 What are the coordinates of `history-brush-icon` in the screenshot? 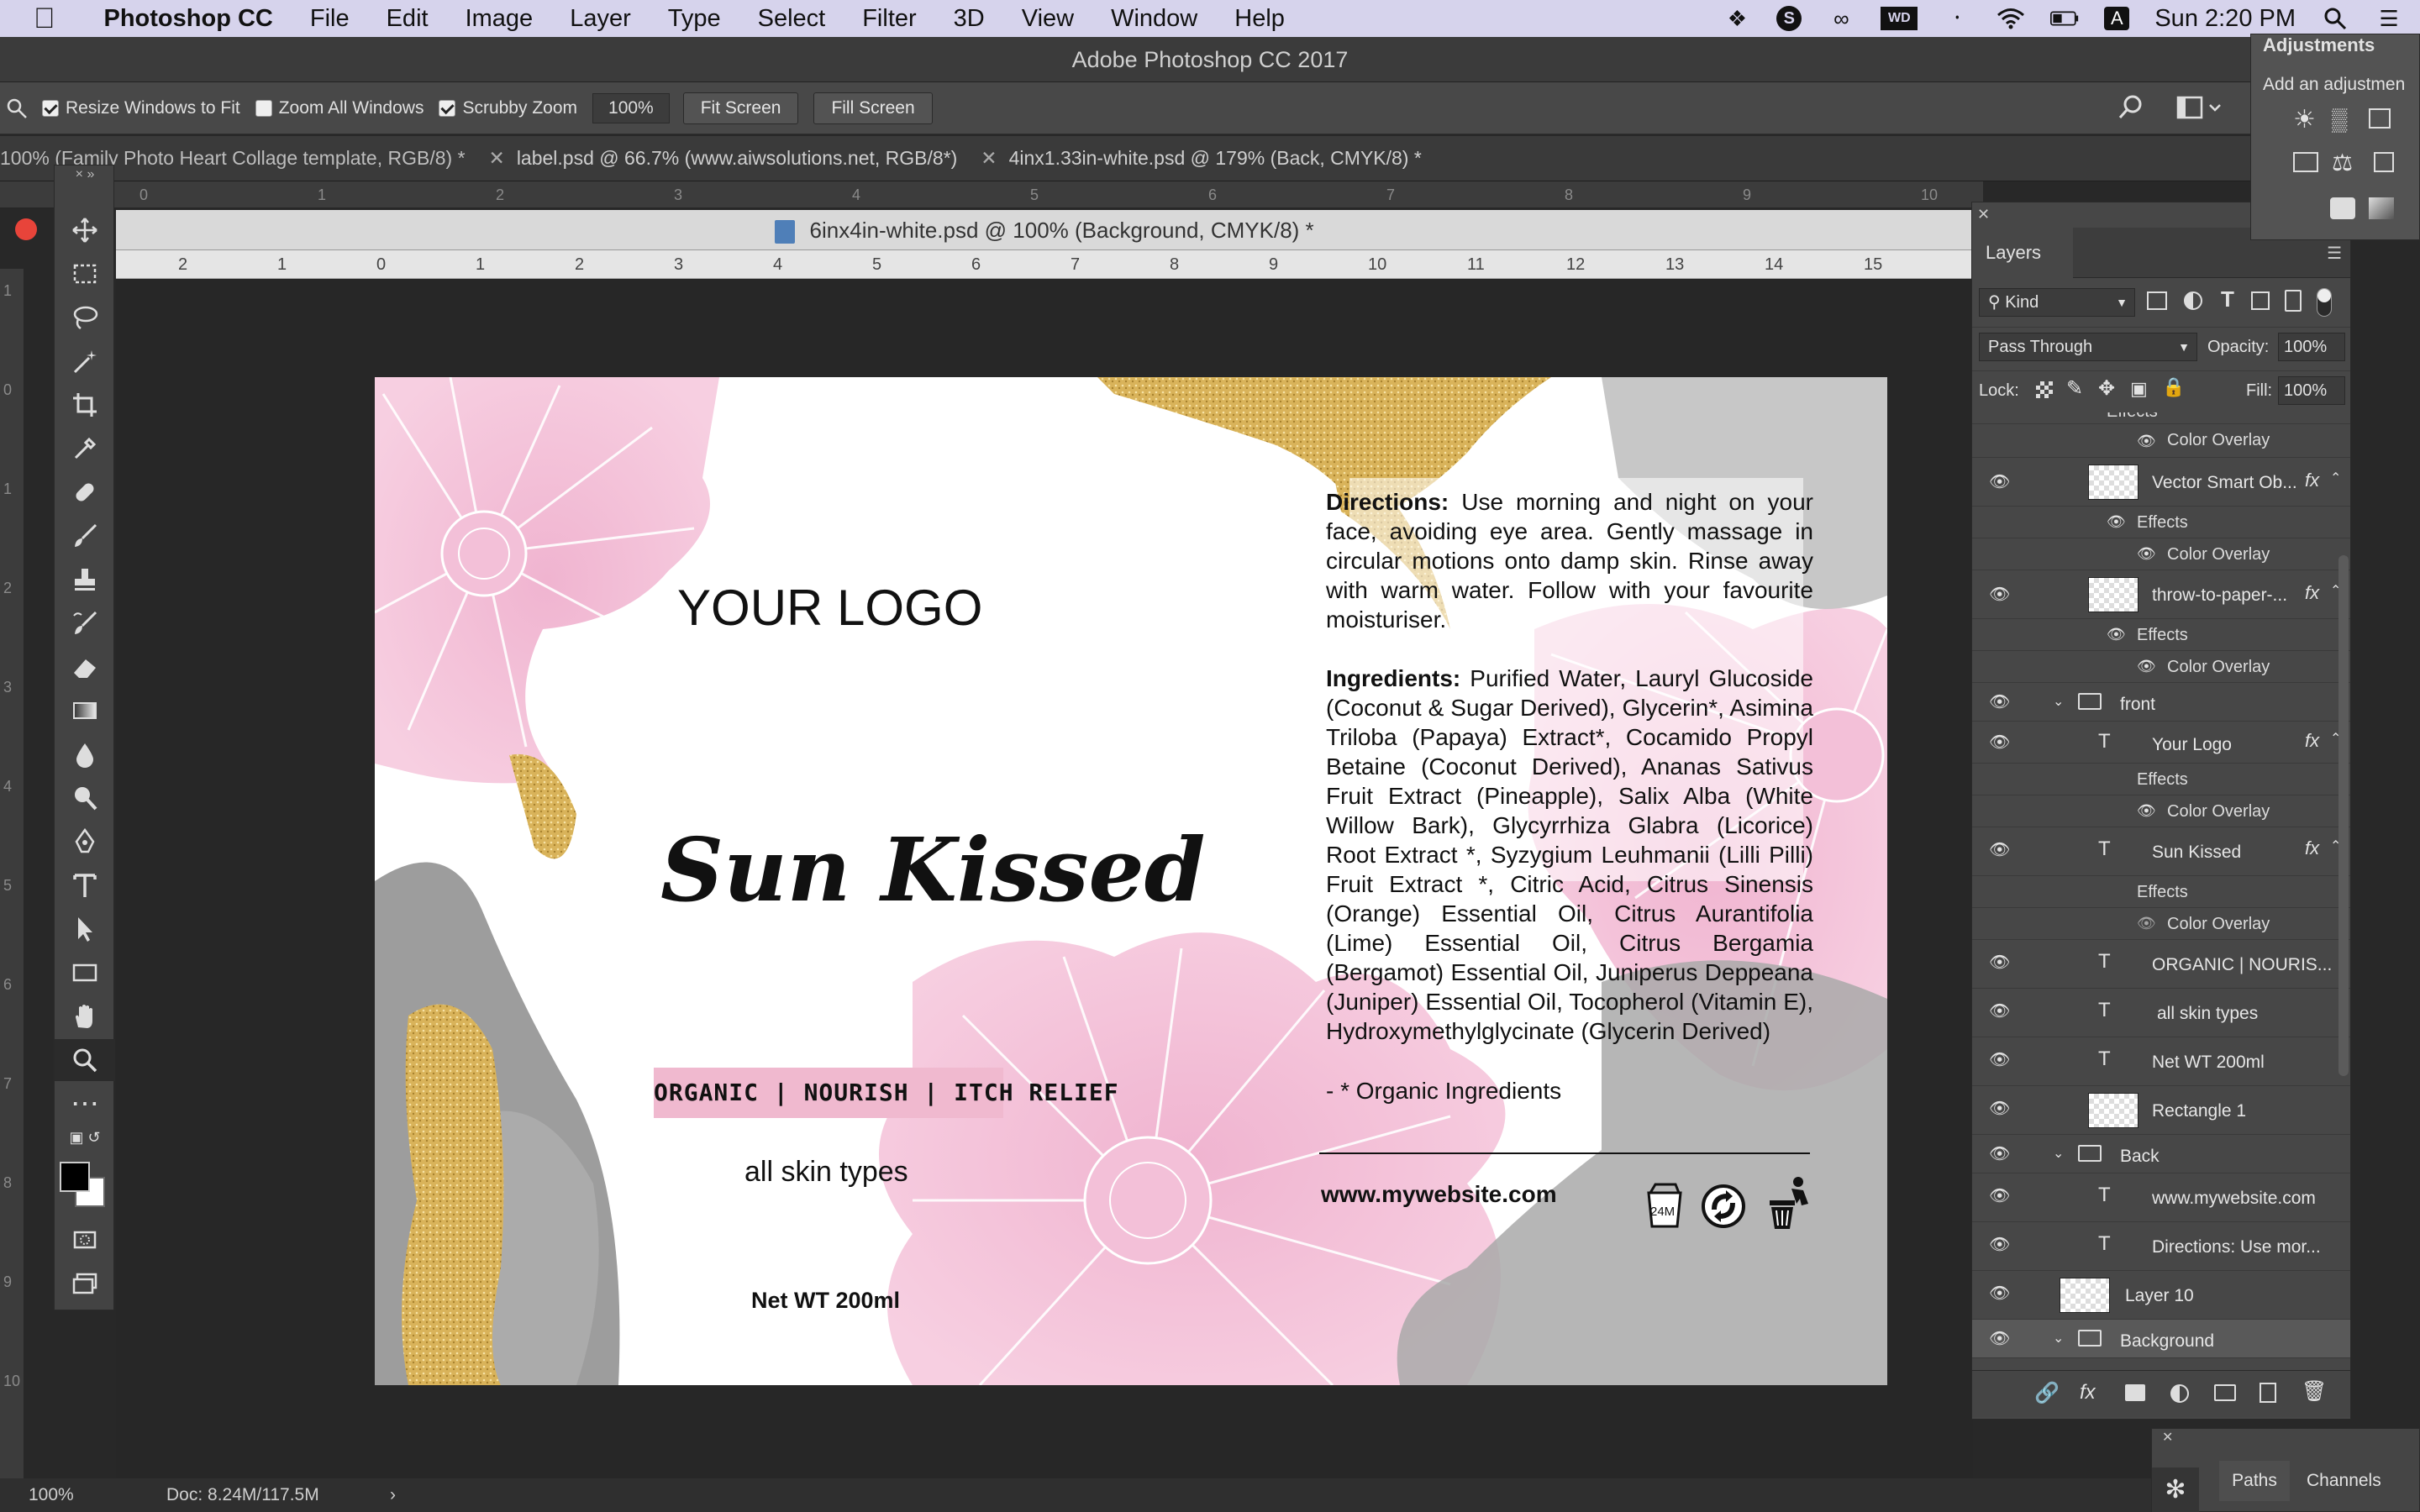 It's located at (85, 623).